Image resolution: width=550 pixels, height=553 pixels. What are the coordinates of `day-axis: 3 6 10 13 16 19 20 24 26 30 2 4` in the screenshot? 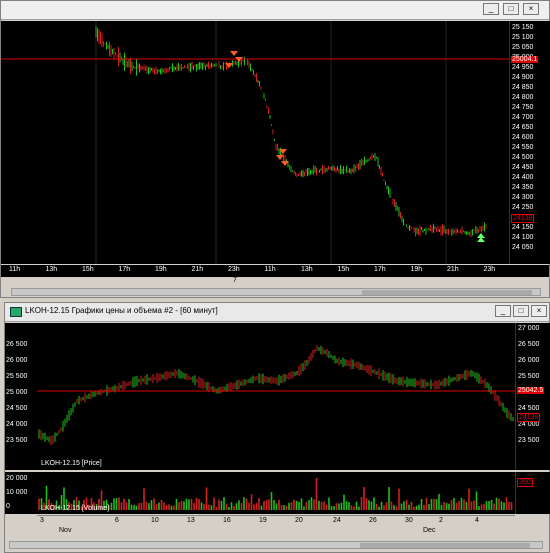 It's located at (276, 521).